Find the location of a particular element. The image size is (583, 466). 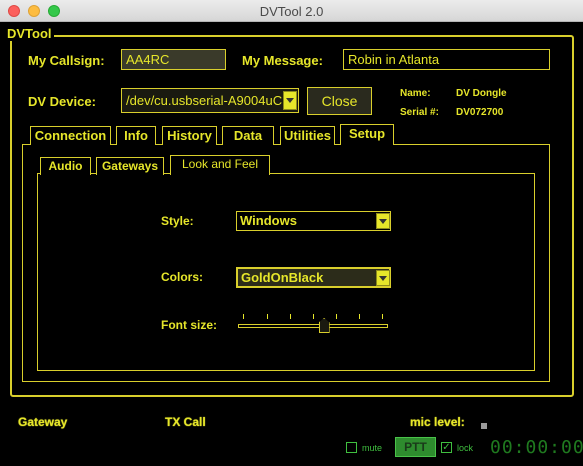

tab-history: History is located at coordinates (189, 135).